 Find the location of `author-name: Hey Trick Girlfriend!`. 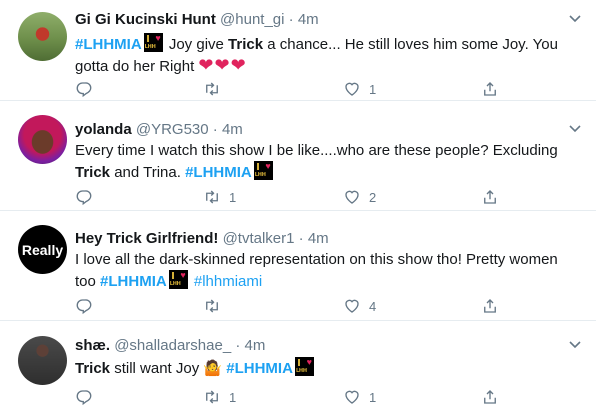

author-name: Hey Trick Girlfriend! is located at coordinates (146, 238).